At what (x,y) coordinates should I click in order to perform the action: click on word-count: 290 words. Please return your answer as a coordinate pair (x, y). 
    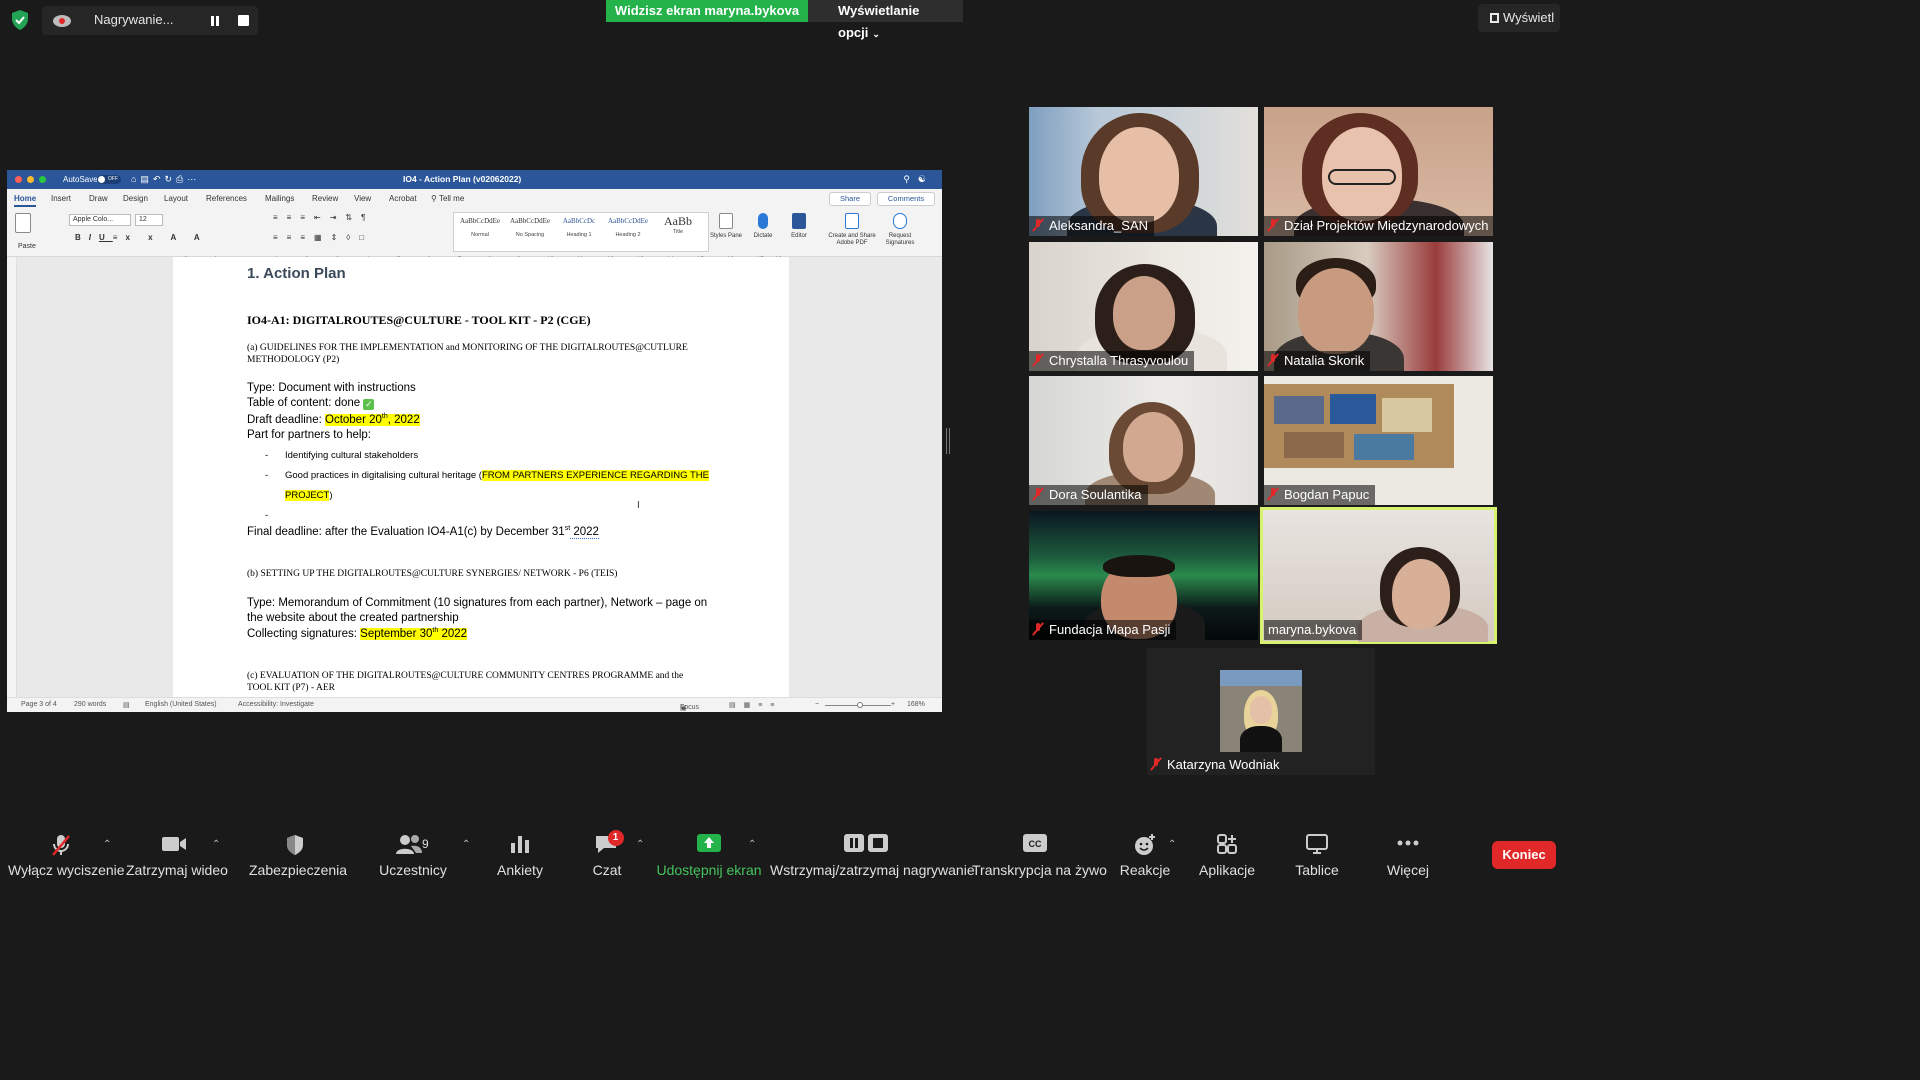
    Looking at the image, I should click on (90, 704).